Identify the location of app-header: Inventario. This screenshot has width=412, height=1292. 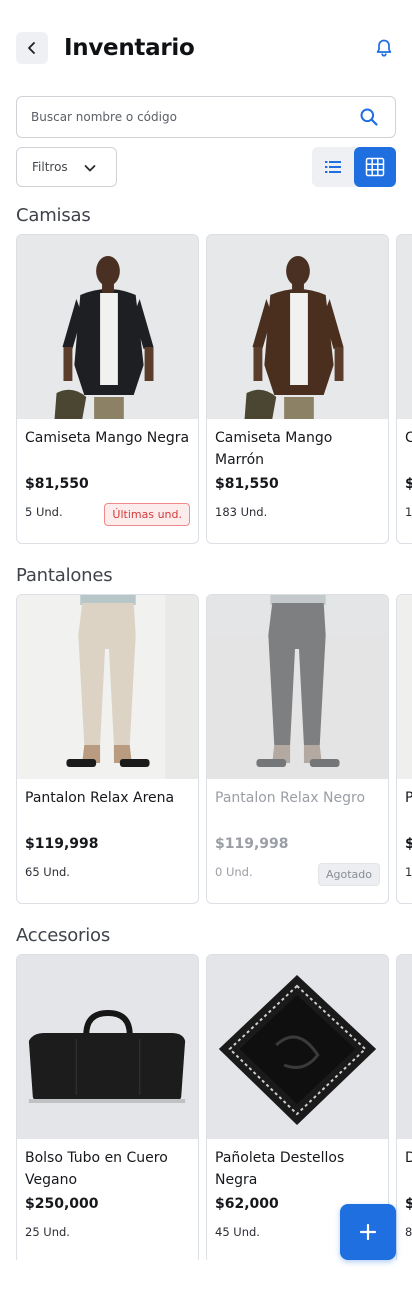
(206, 48).